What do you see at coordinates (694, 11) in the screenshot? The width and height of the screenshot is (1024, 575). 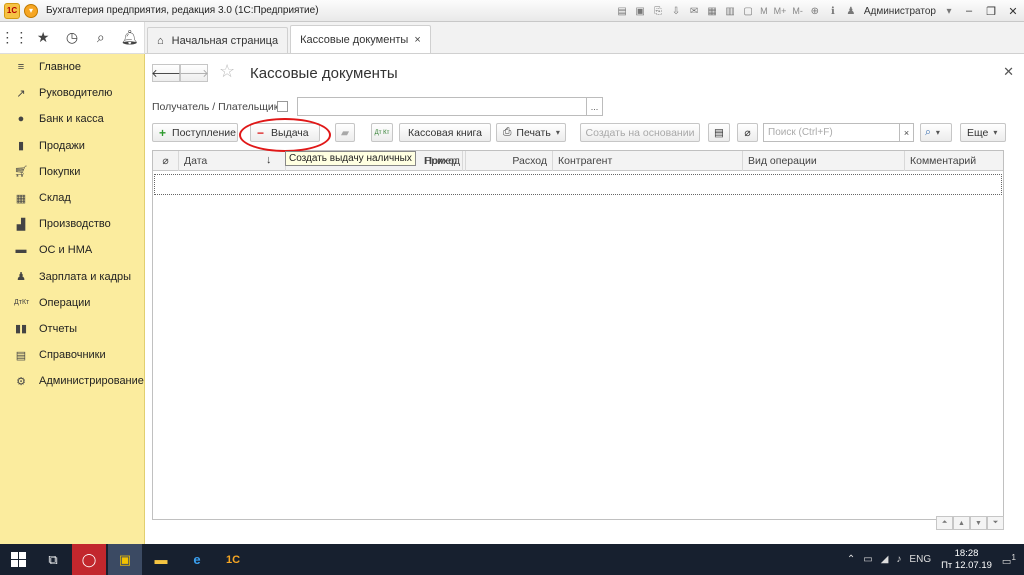 I see `email-icon: ✉` at bounding box center [694, 11].